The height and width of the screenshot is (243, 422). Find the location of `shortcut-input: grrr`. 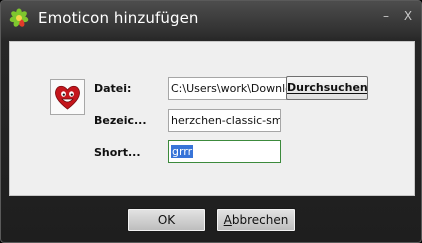

shortcut-input: grrr is located at coordinates (224, 151).